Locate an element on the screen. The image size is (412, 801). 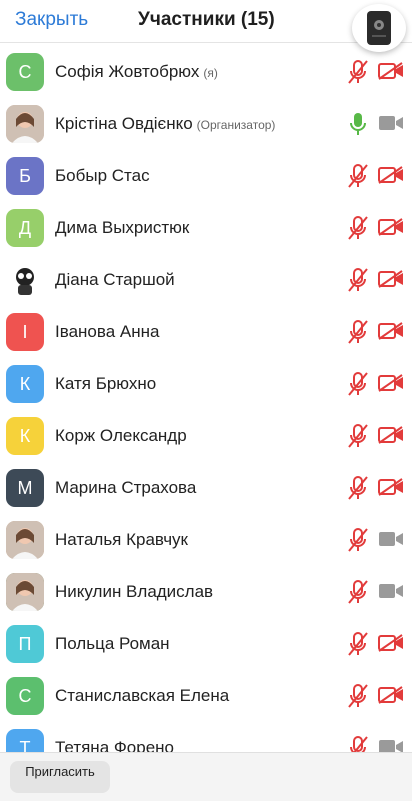
participant-name: Никулин Владислав is located at coordinates (134, 591).